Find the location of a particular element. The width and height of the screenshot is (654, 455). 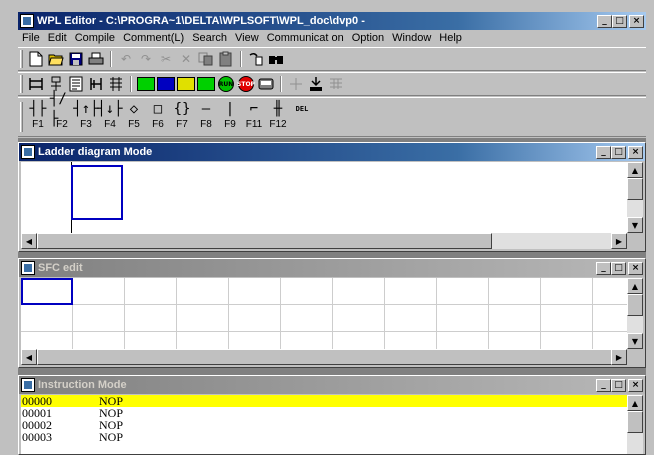

menu-search: Search is located at coordinates (209, 38).